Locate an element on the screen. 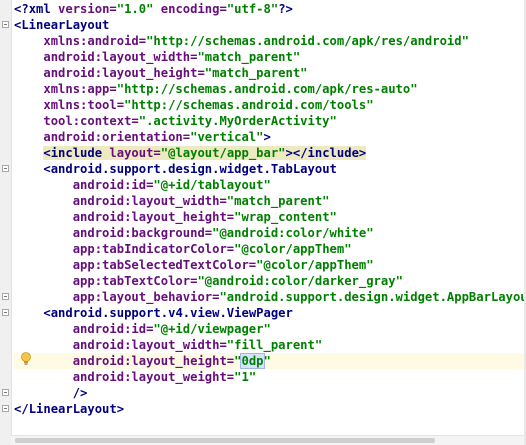  code-token: "utf-8" is located at coordinates (252, 9).